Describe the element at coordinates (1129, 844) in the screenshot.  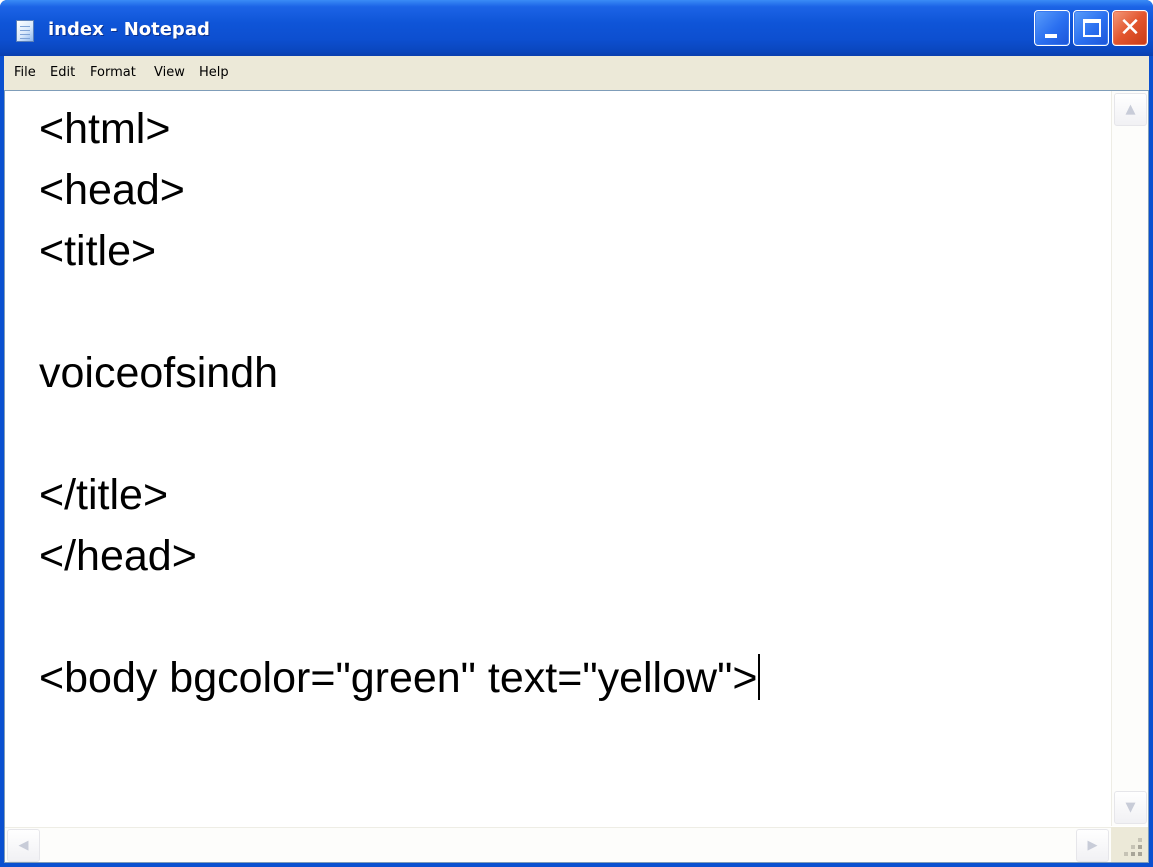
I see `size-grip` at that location.